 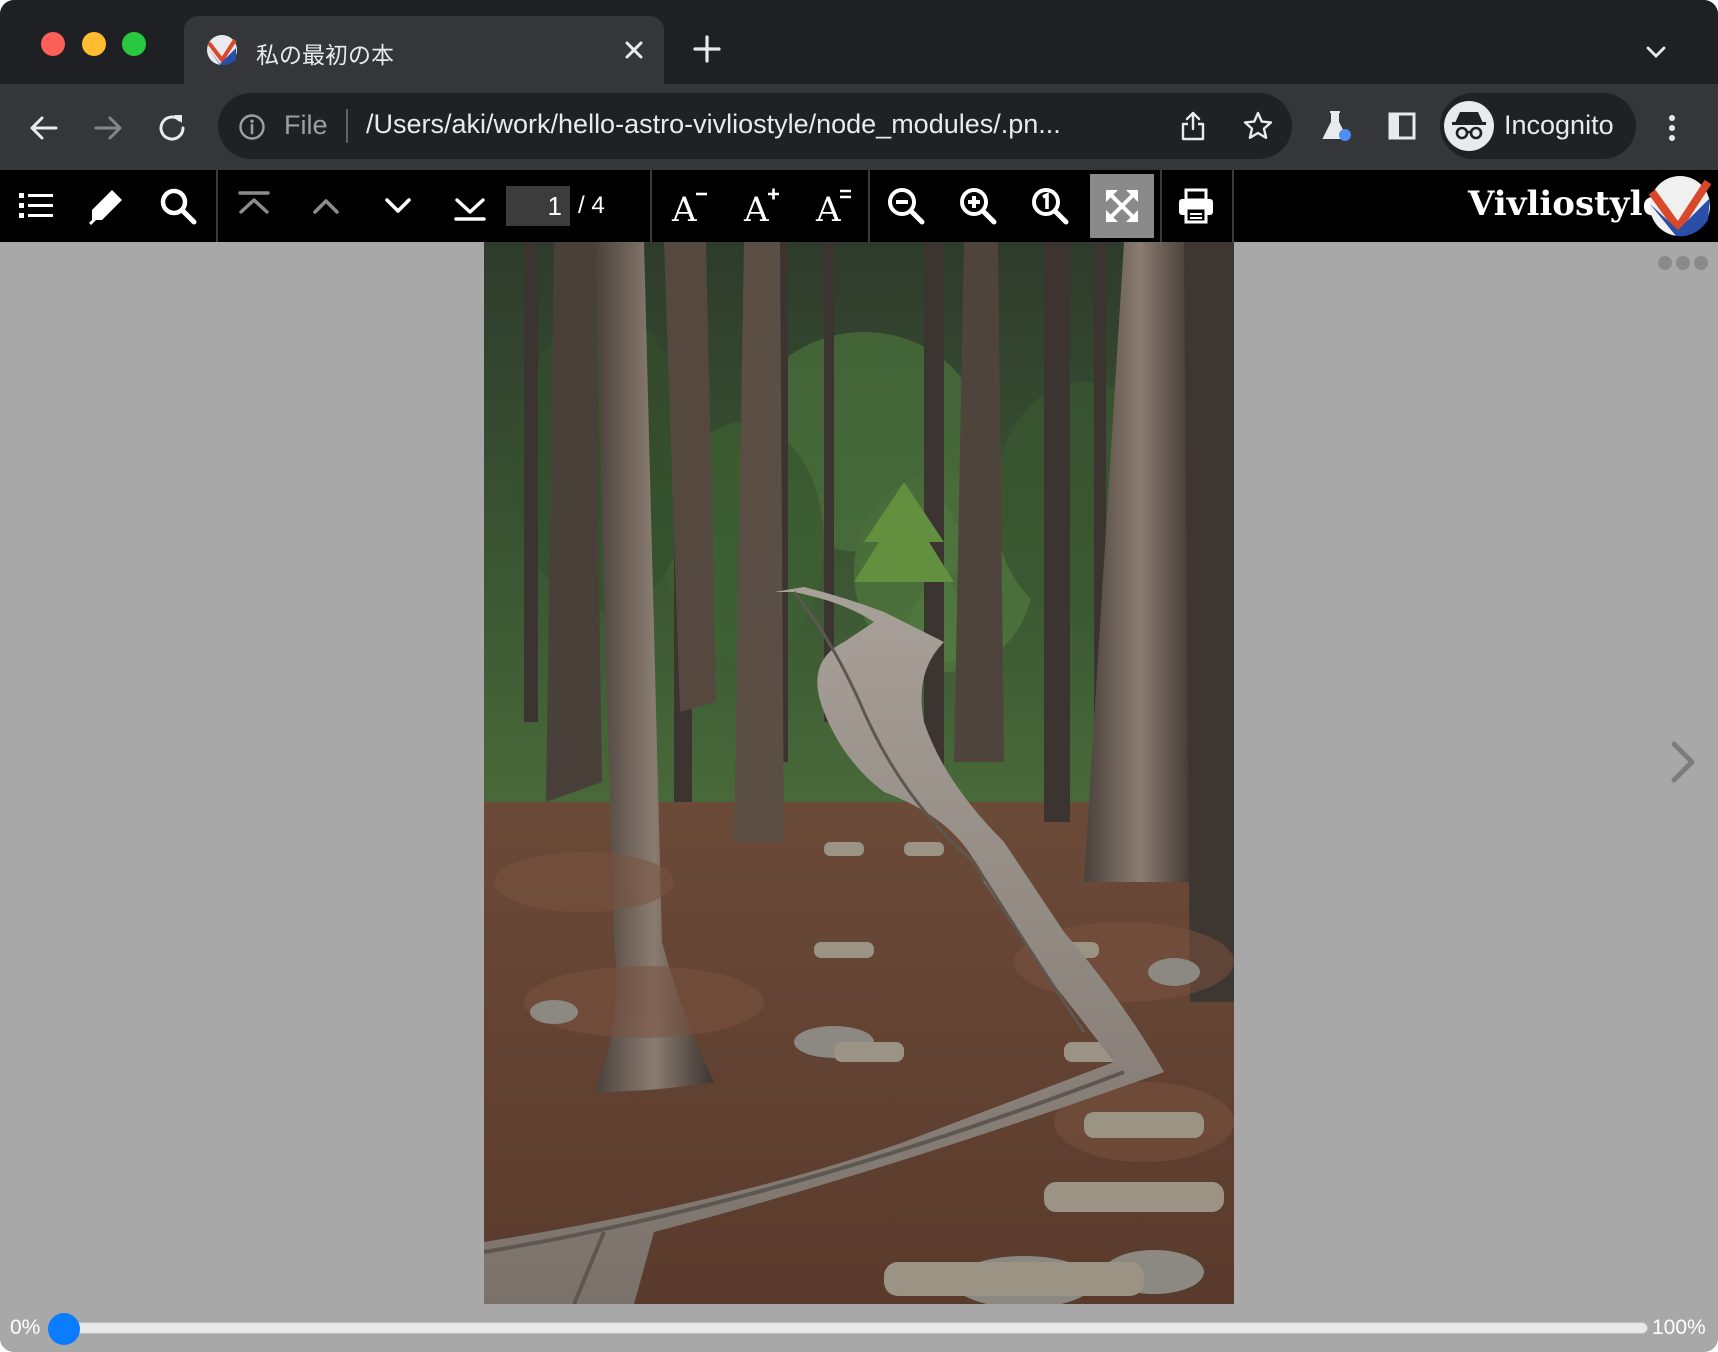 What do you see at coordinates (859, 42) in the screenshot?
I see `tab-strip: 私の最初の本` at bounding box center [859, 42].